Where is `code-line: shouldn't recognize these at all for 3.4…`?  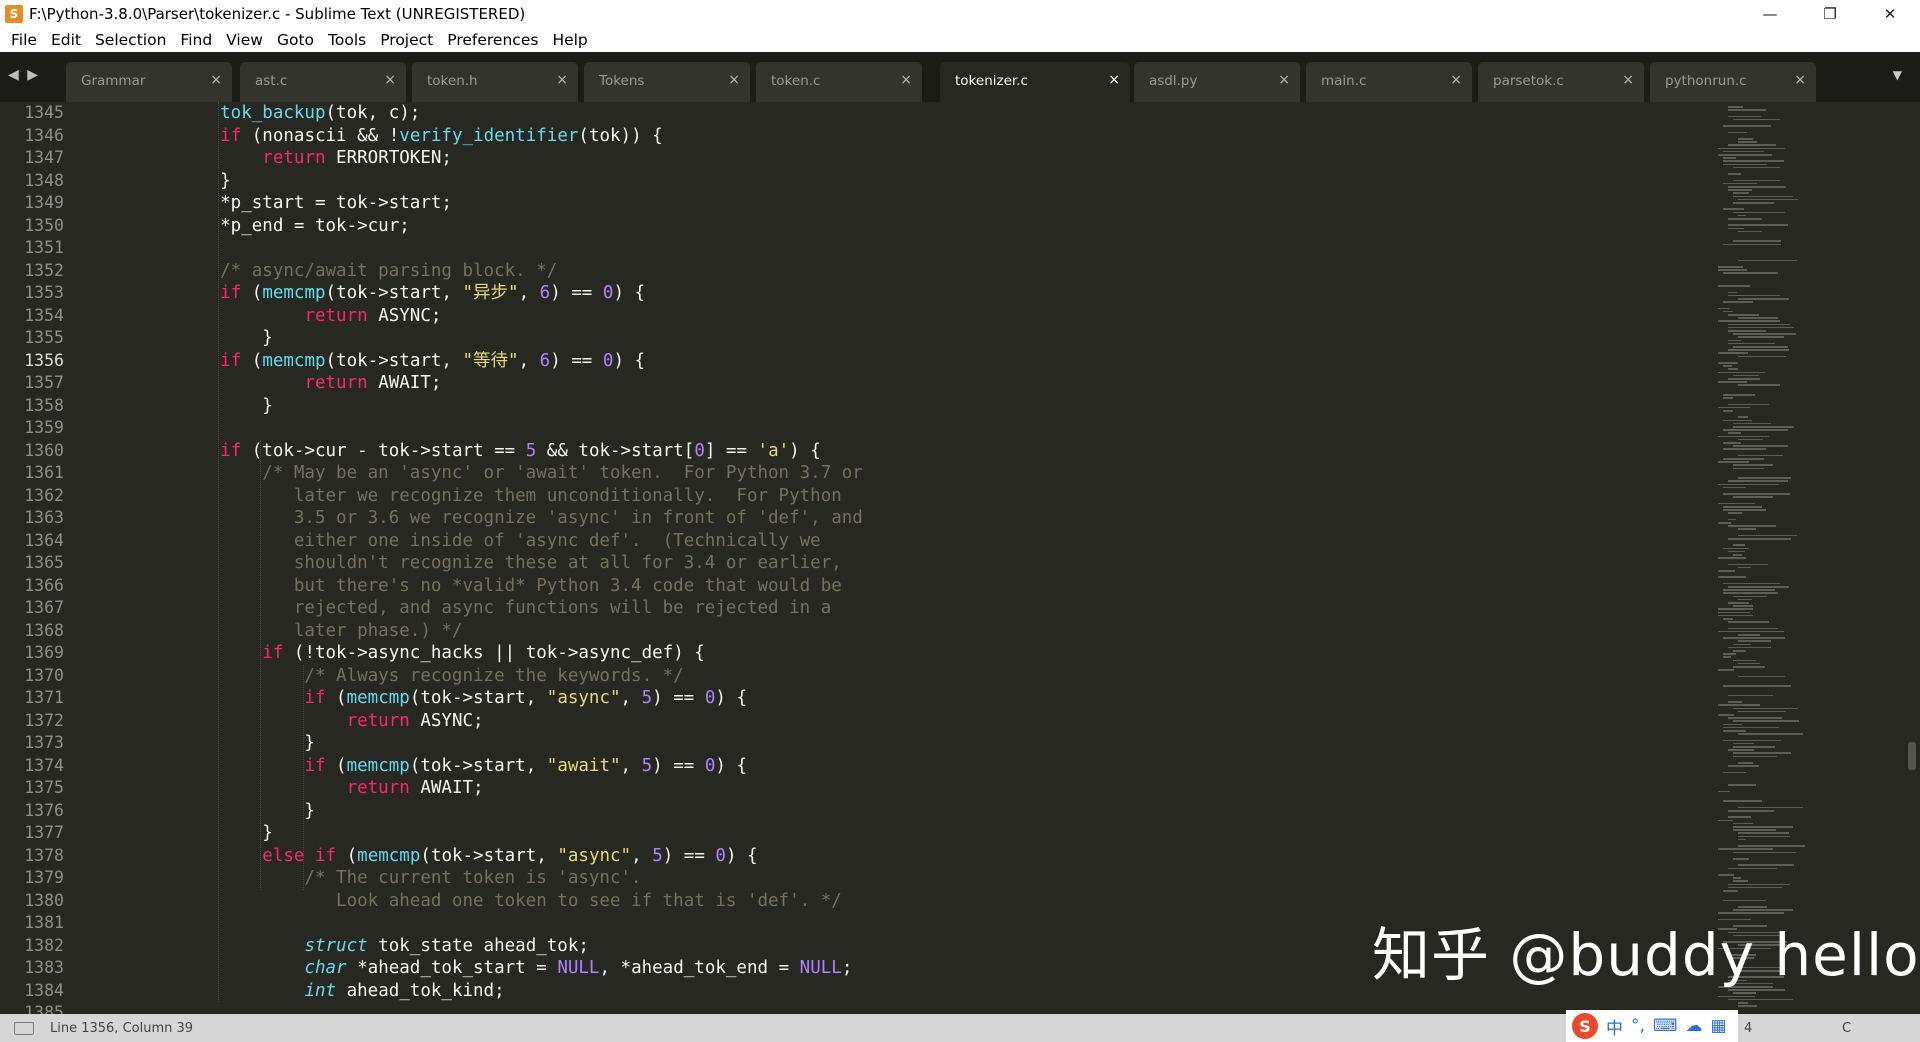
code-line: shouldn't recognize these at all for 3.4… is located at coordinates (510, 563).